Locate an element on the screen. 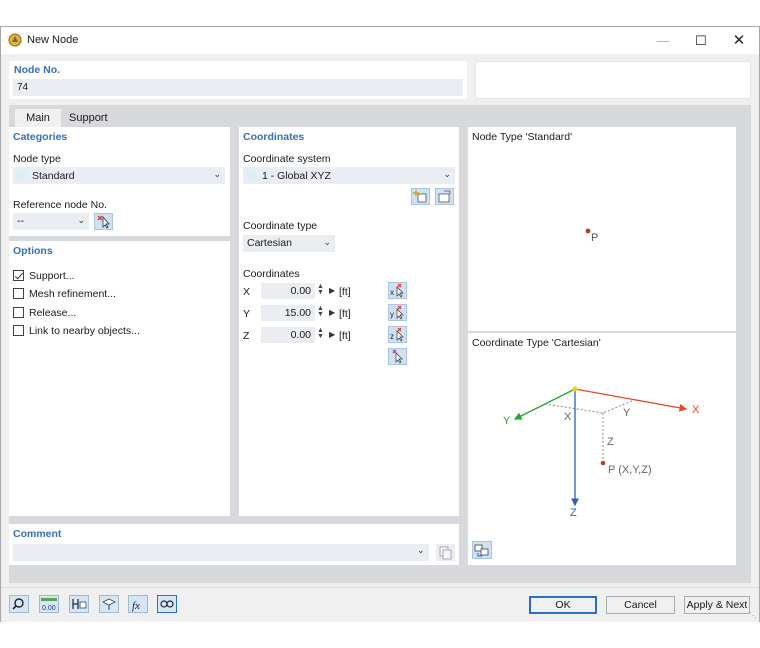 The image size is (760, 648). pick-y-icon: y is located at coordinates (397, 312).